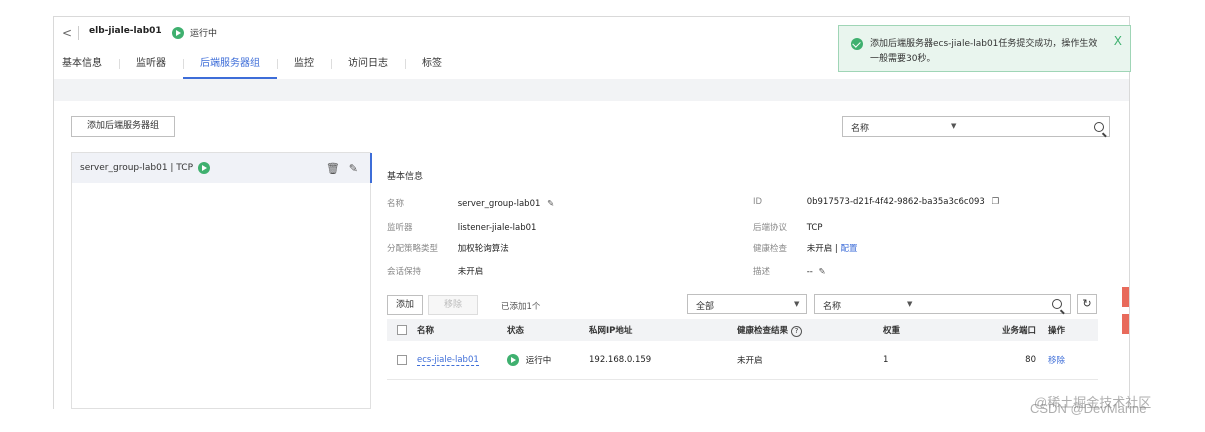 Image resolution: width=1205 pixels, height=432 pixels. Describe the element at coordinates (136, 168) in the screenshot. I see `server-group-label: server_group-lab01 | TCP` at that location.